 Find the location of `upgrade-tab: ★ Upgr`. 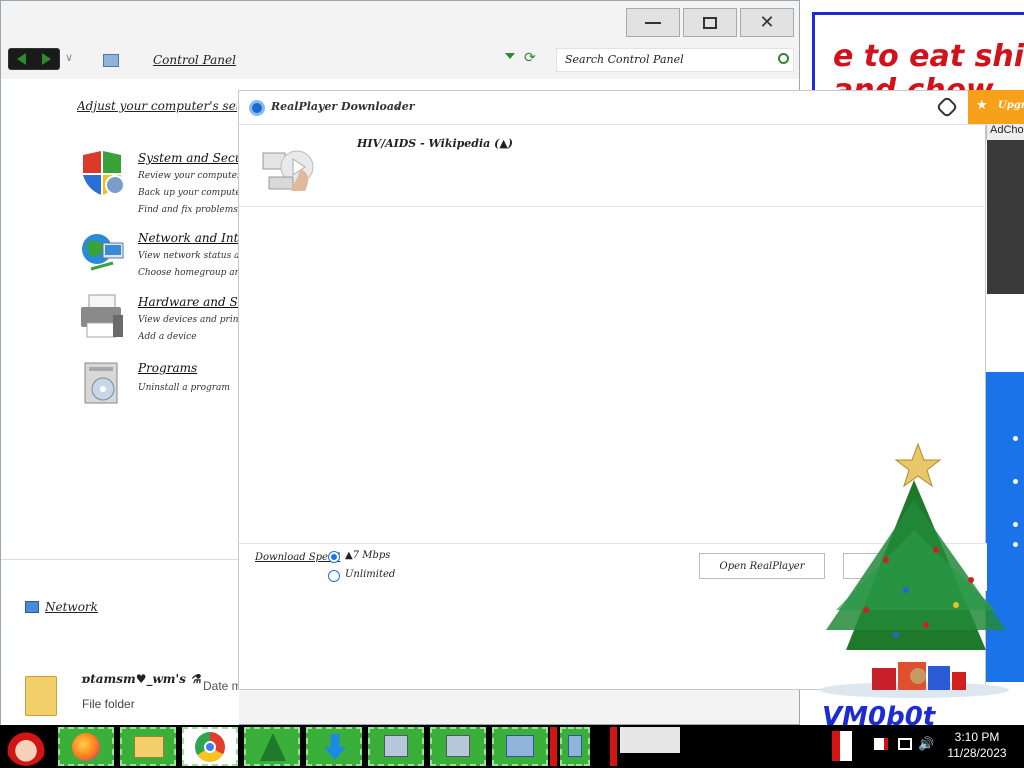

upgrade-tab: ★ Upgr is located at coordinates (996, 107).